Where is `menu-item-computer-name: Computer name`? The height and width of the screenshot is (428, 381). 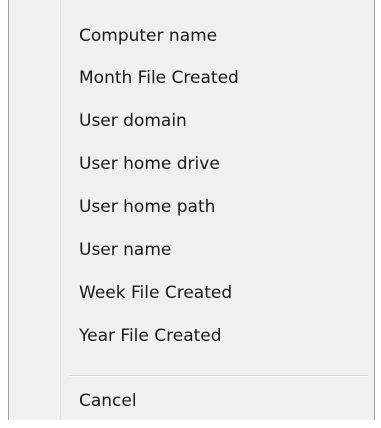
menu-item-computer-name: Computer name is located at coordinates (148, 36).